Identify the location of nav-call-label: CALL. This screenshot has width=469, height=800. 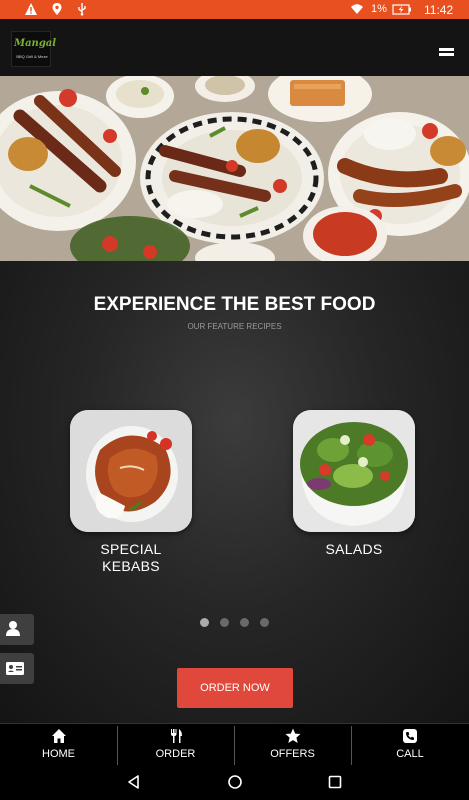
(410, 754).